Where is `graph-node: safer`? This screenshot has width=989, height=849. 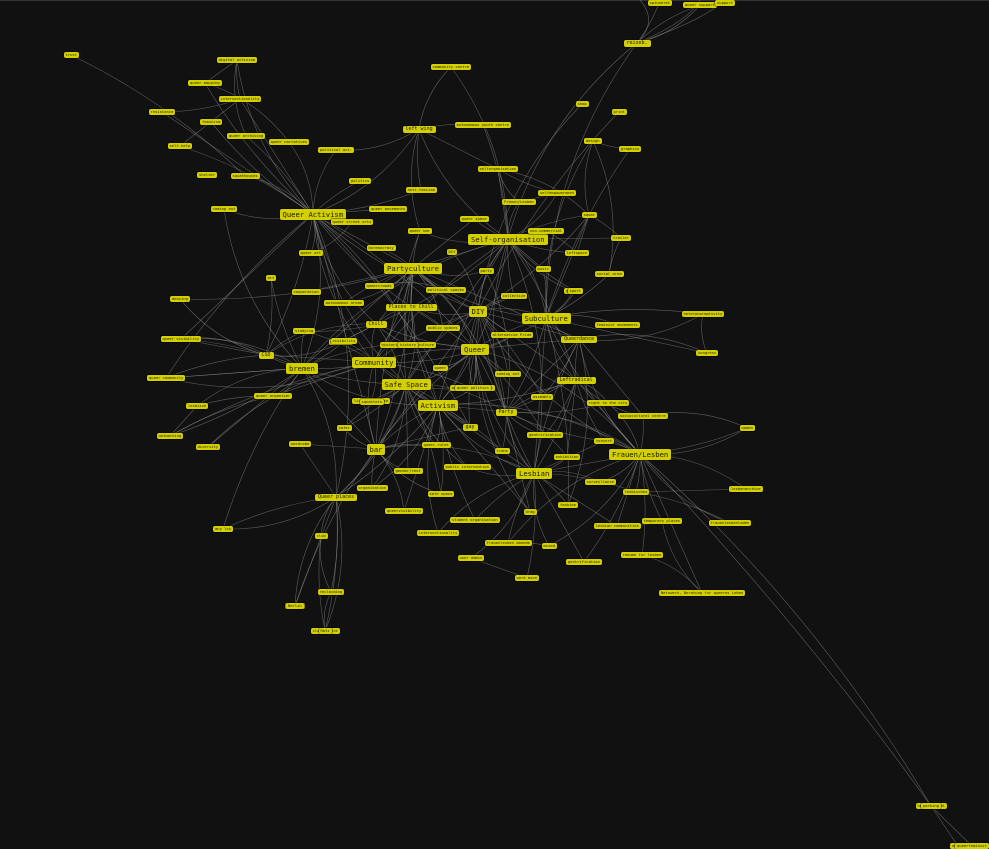
graph-node: safer is located at coordinates (344, 428).